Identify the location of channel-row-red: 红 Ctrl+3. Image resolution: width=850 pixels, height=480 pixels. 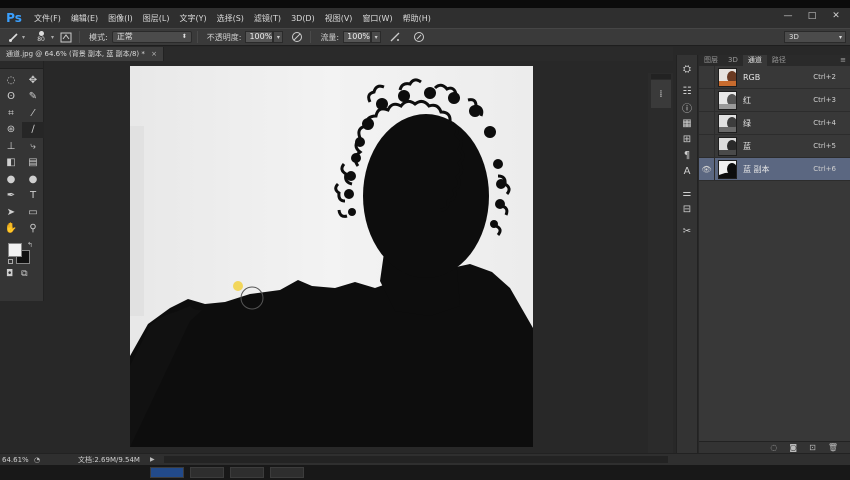
(774, 100).